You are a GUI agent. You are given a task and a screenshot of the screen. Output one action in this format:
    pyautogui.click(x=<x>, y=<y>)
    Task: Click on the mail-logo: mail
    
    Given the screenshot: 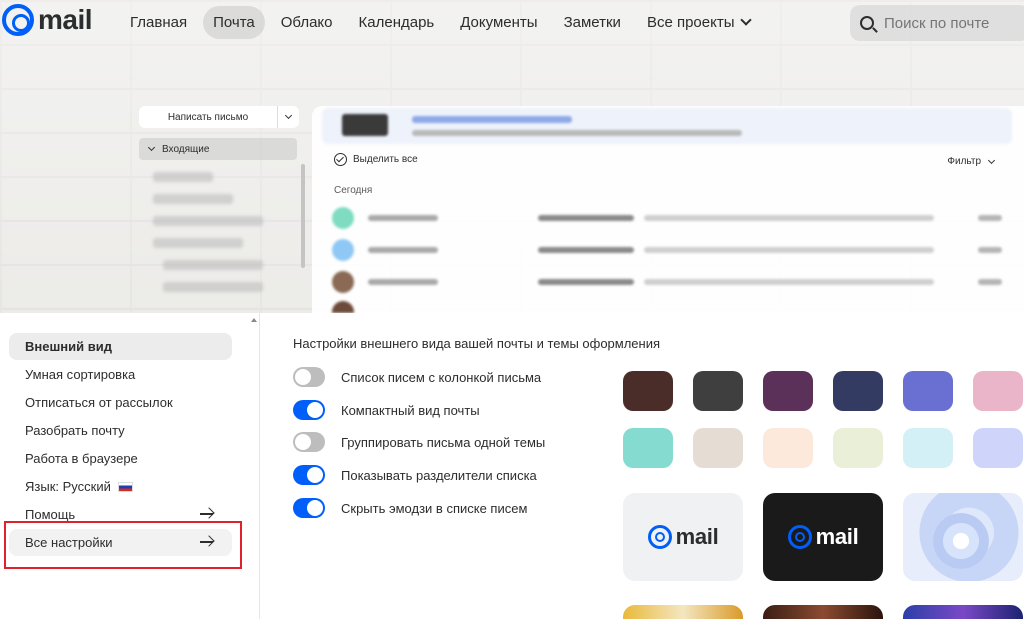 What is the action you would take?
    pyautogui.click(x=47, y=20)
    